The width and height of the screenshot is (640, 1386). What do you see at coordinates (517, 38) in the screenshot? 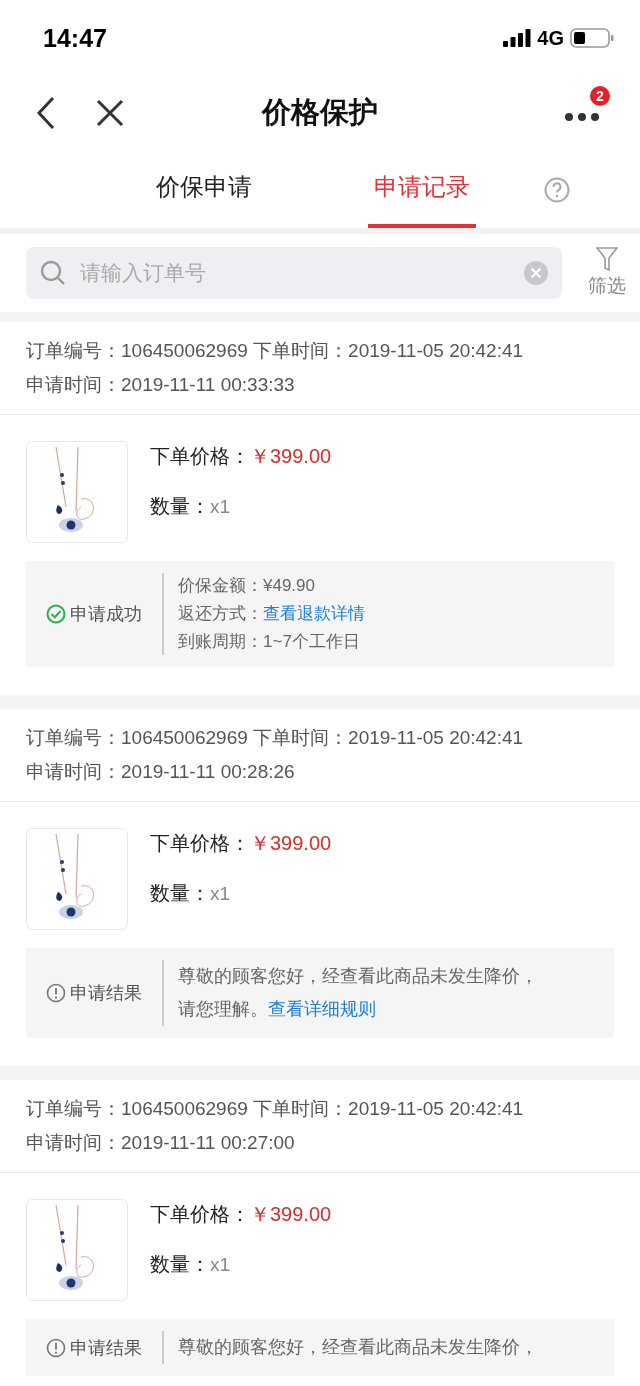
I see `signal-icon` at bounding box center [517, 38].